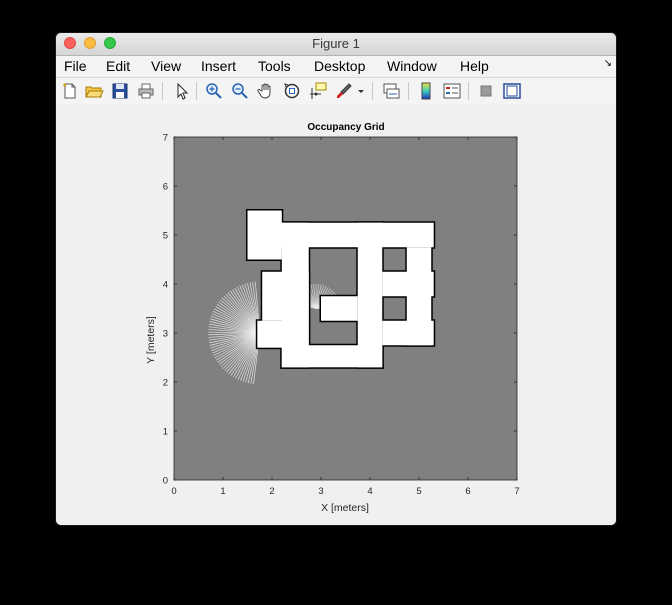 This screenshot has width=672, height=605. I want to click on y-tick-label: 7, so click(165, 138).